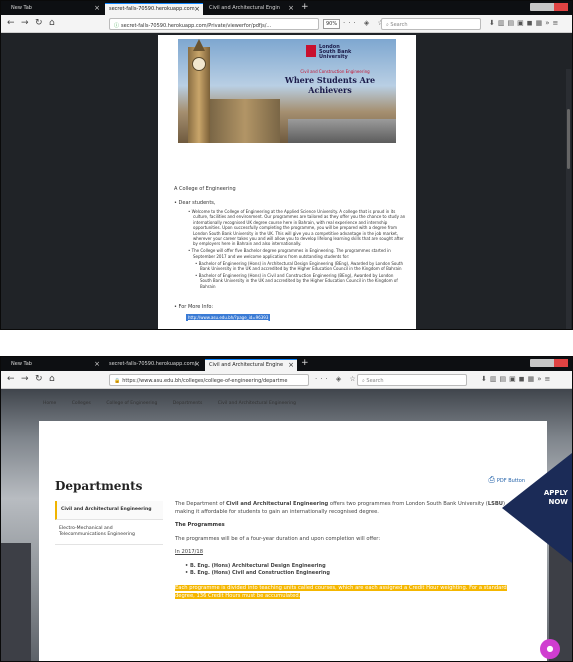  What do you see at coordinates (568, 199) in the screenshot?
I see `vertical-scrollbar` at bounding box center [568, 199].